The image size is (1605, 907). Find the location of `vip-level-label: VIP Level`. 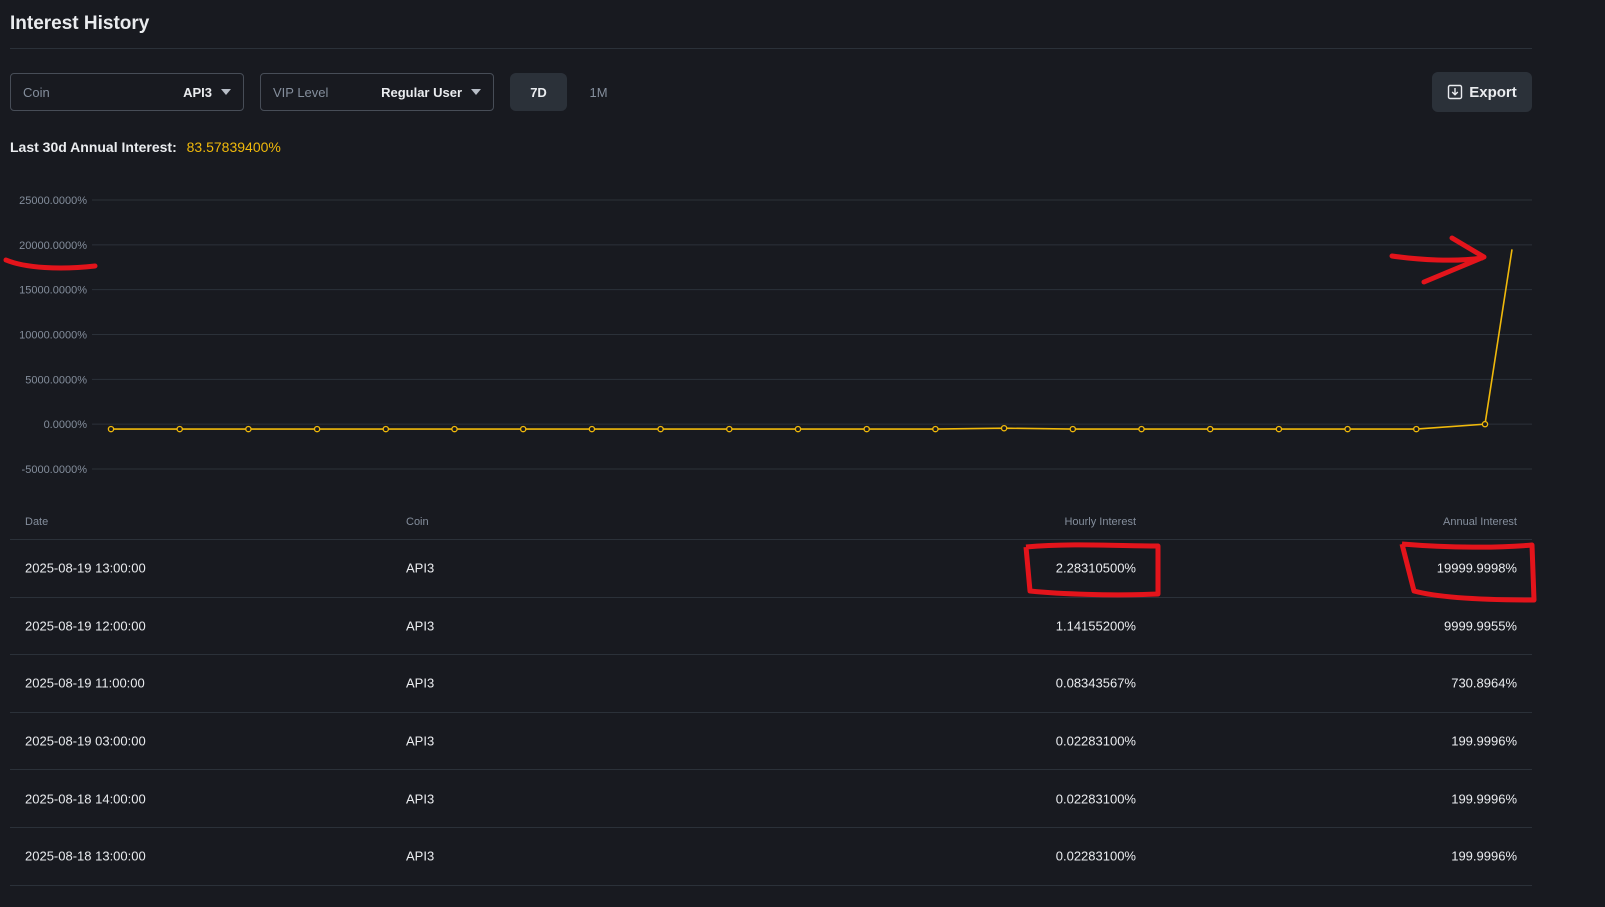

vip-level-label: VIP Level is located at coordinates (301, 92).